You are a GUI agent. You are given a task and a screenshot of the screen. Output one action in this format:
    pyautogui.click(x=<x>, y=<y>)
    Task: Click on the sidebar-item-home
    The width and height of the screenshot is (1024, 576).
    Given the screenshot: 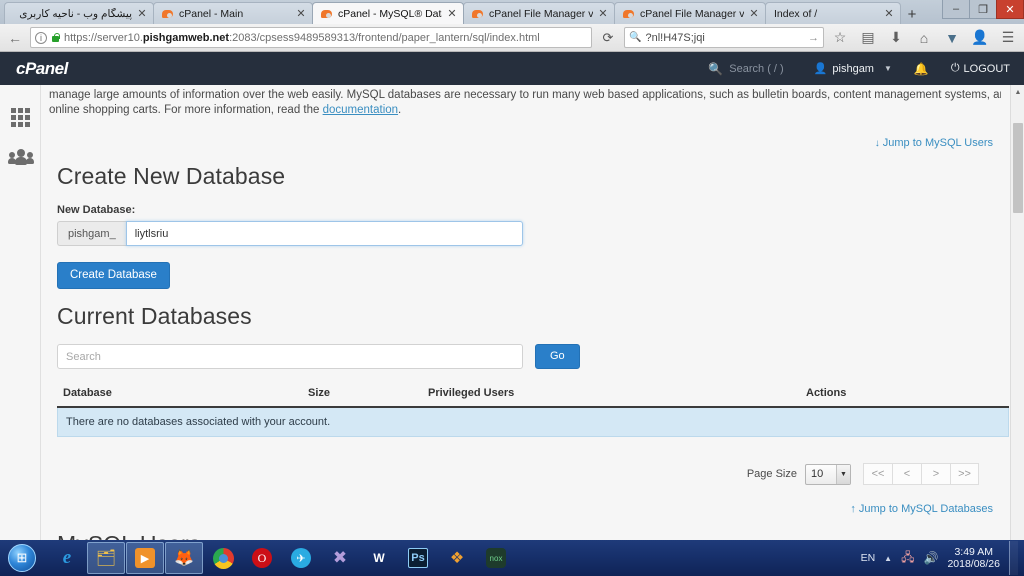 What is the action you would take?
    pyautogui.click(x=20, y=117)
    